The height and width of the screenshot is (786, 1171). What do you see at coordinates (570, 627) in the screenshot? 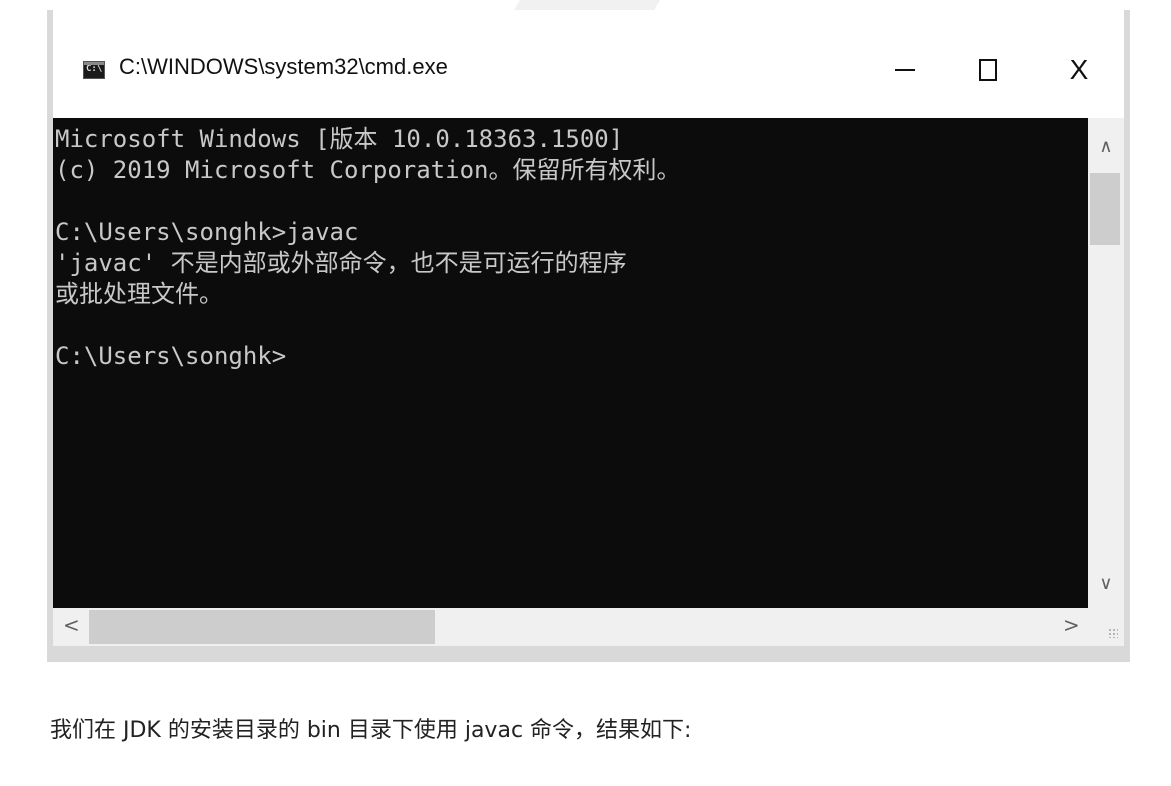
I see `horizontal-scrollbar: < >` at bounding box center [570, 627].